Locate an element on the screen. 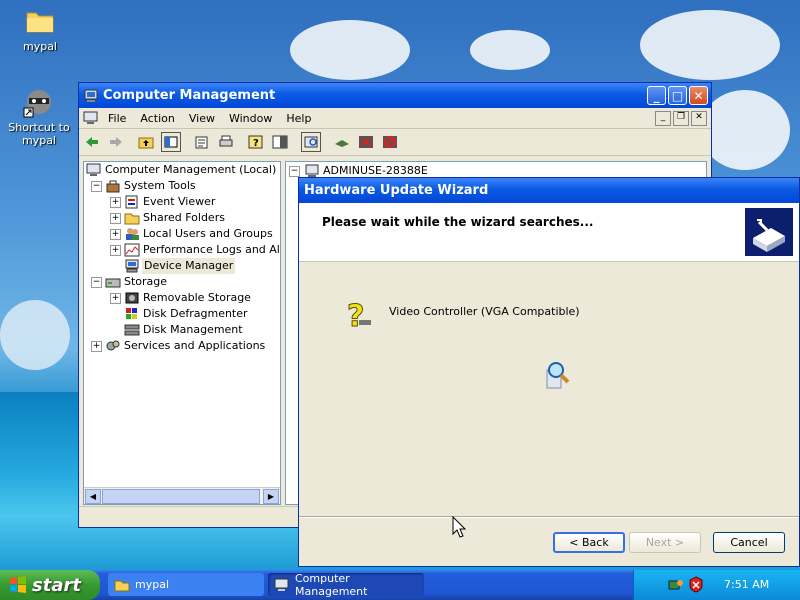 The width and height of the screenshot is (800, 600). next-button: Next > is located at coordinates (665, 542).